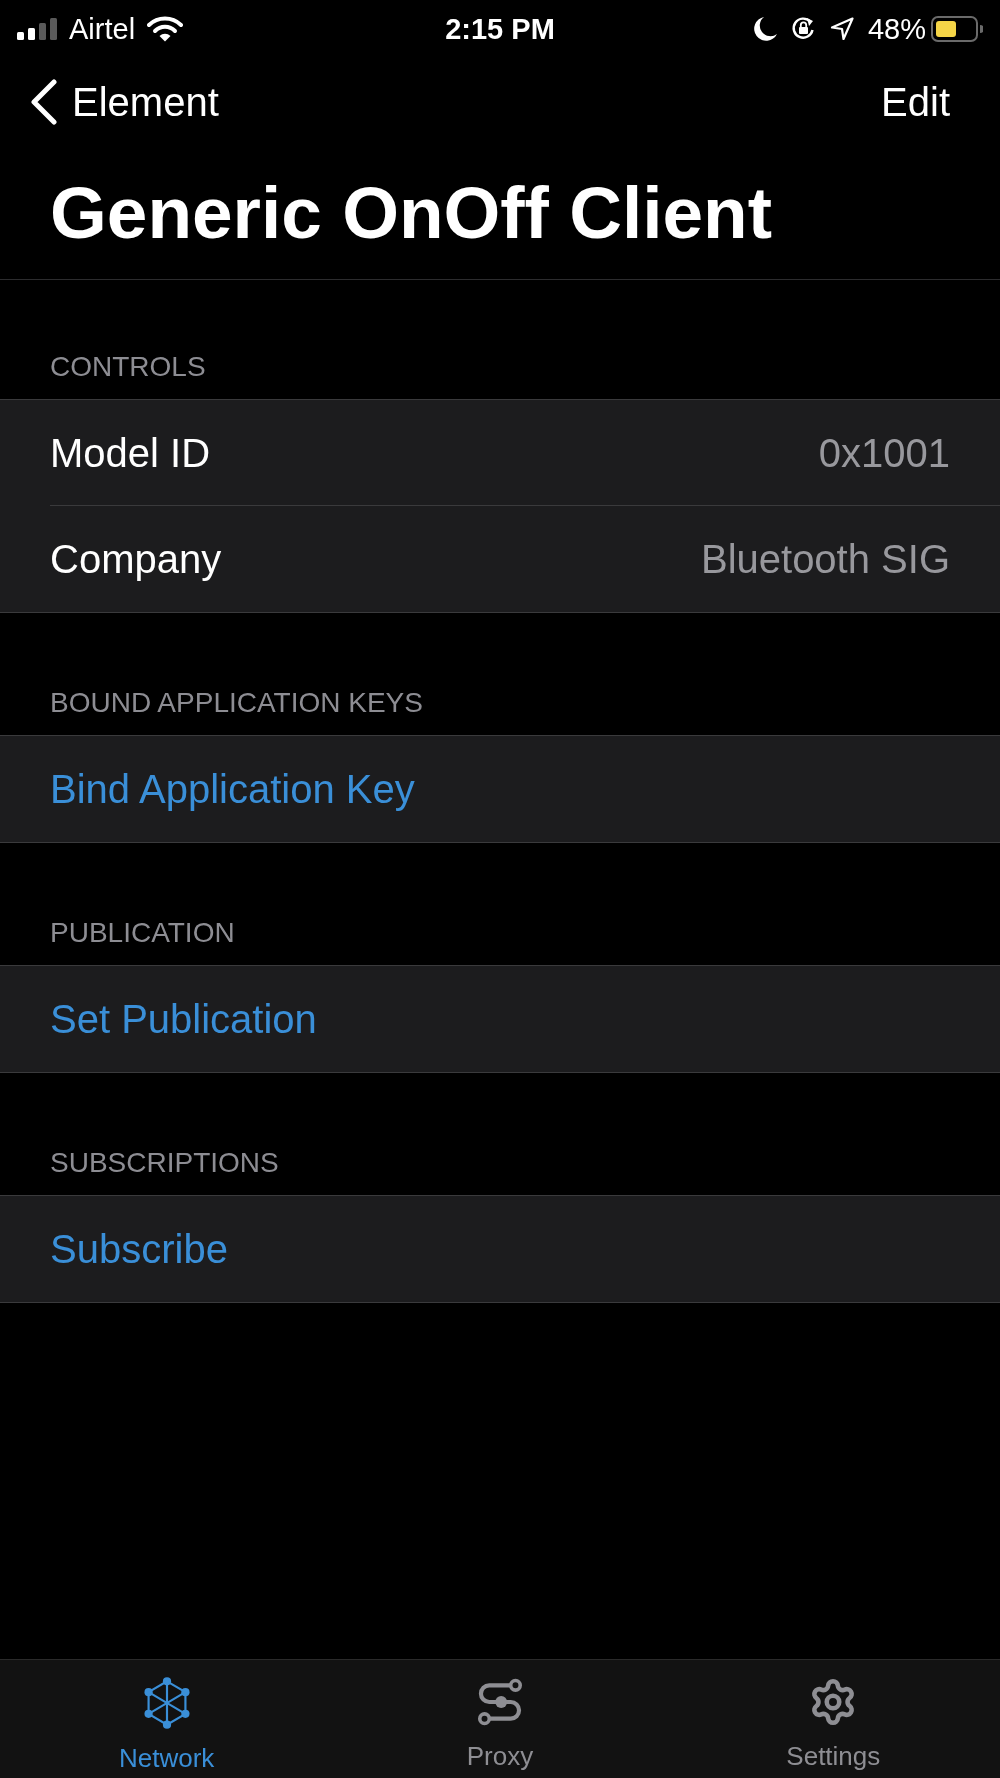 The height and width of the screenshot is (1778, 1000). Describe the element at coordinates (896, 28) in the screenshot. I see `battery-percent: 48%` at that location.